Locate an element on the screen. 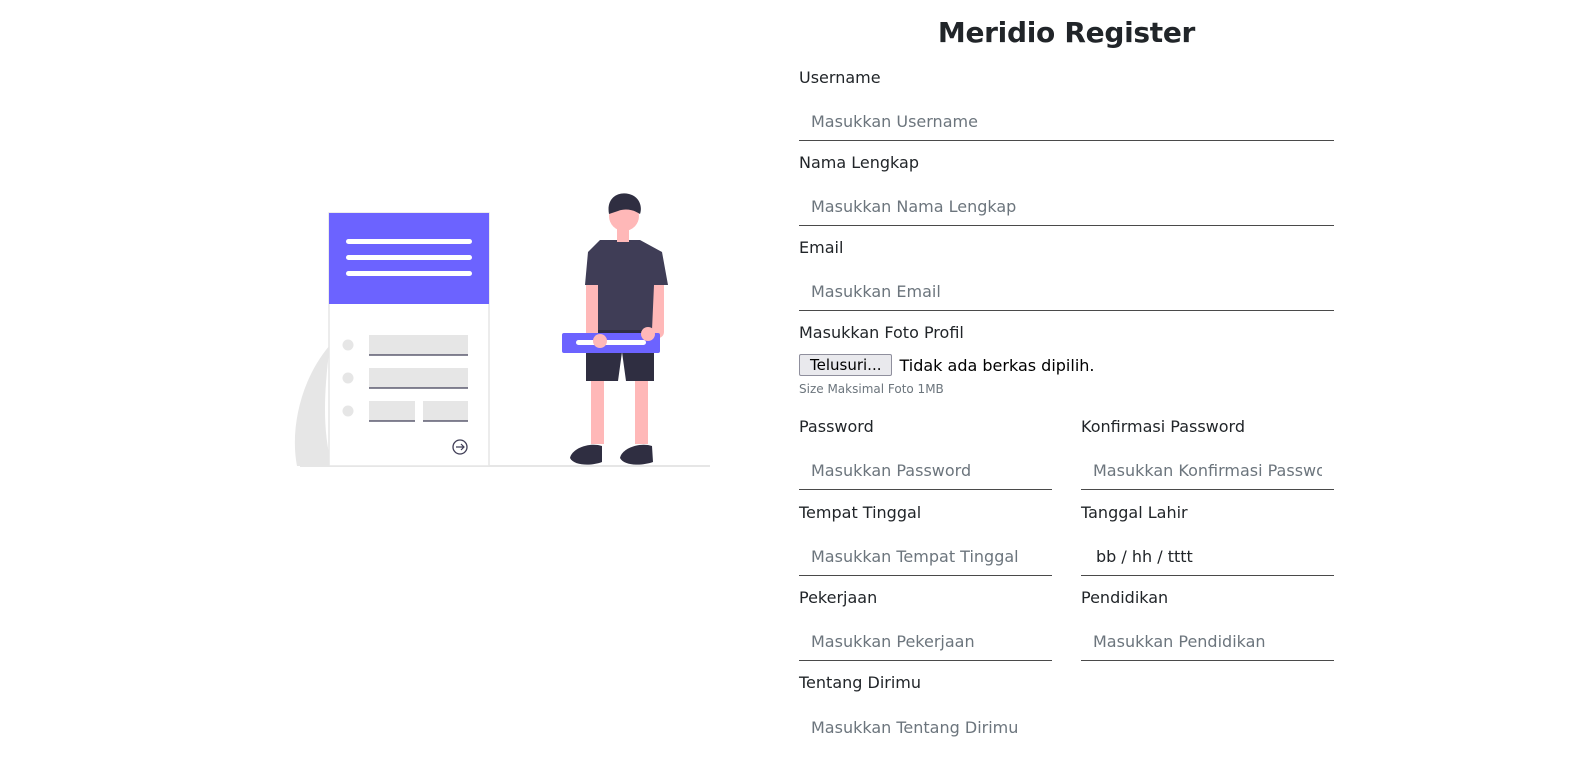  birthdate-group: Tanggal Lahir bb / hh / tttt is located at coordinates (1207, 539).